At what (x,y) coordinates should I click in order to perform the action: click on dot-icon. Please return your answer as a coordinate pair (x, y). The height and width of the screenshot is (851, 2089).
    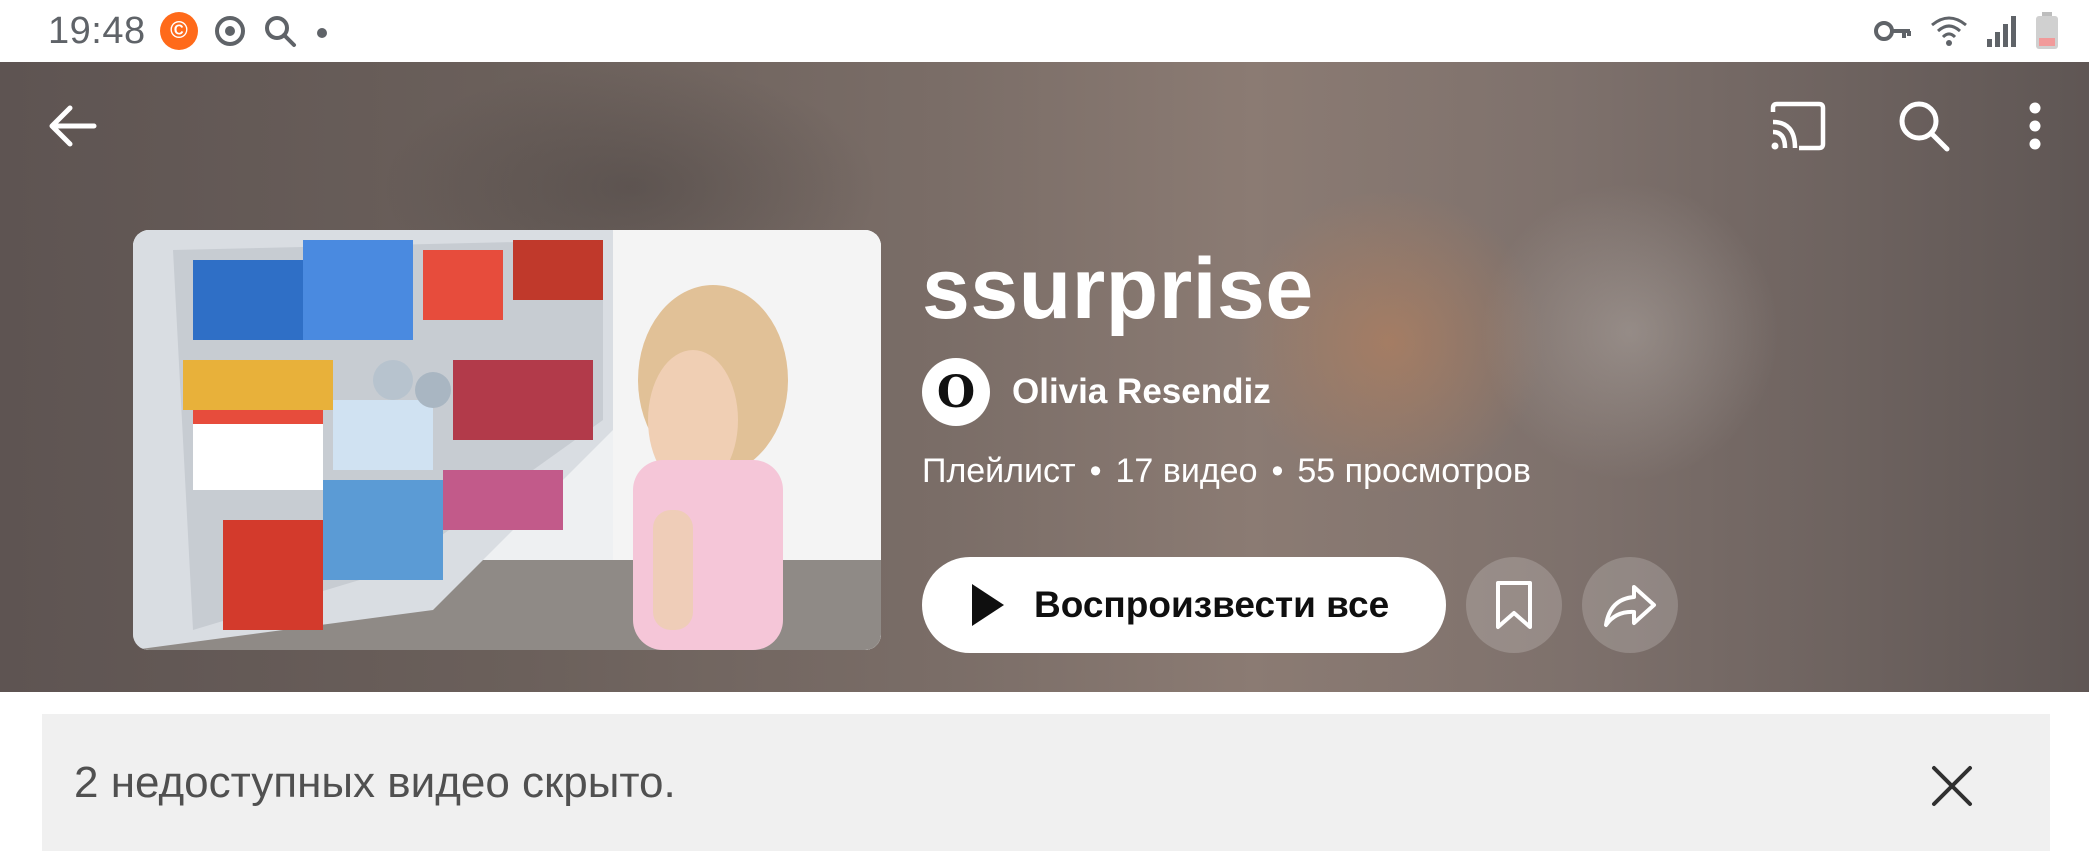
    Looking at the image, I should click on (322, 33).